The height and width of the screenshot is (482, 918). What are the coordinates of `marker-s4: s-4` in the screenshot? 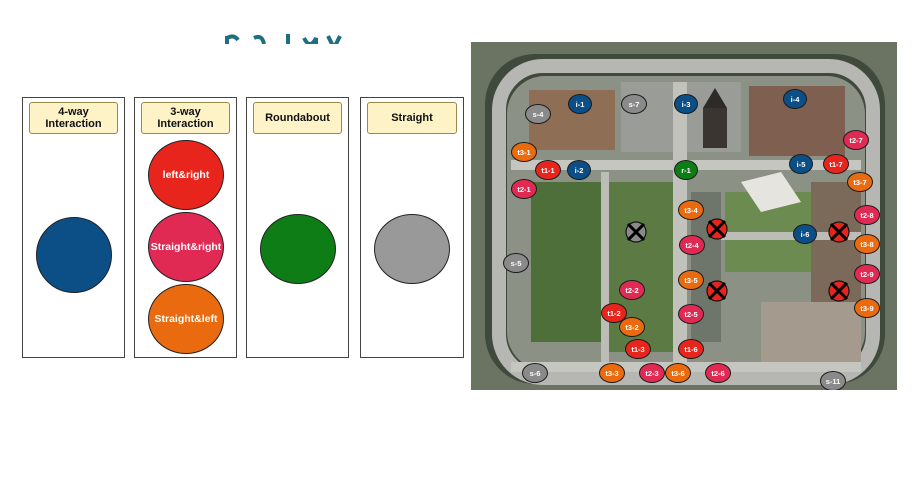 It's located at (538, 114).